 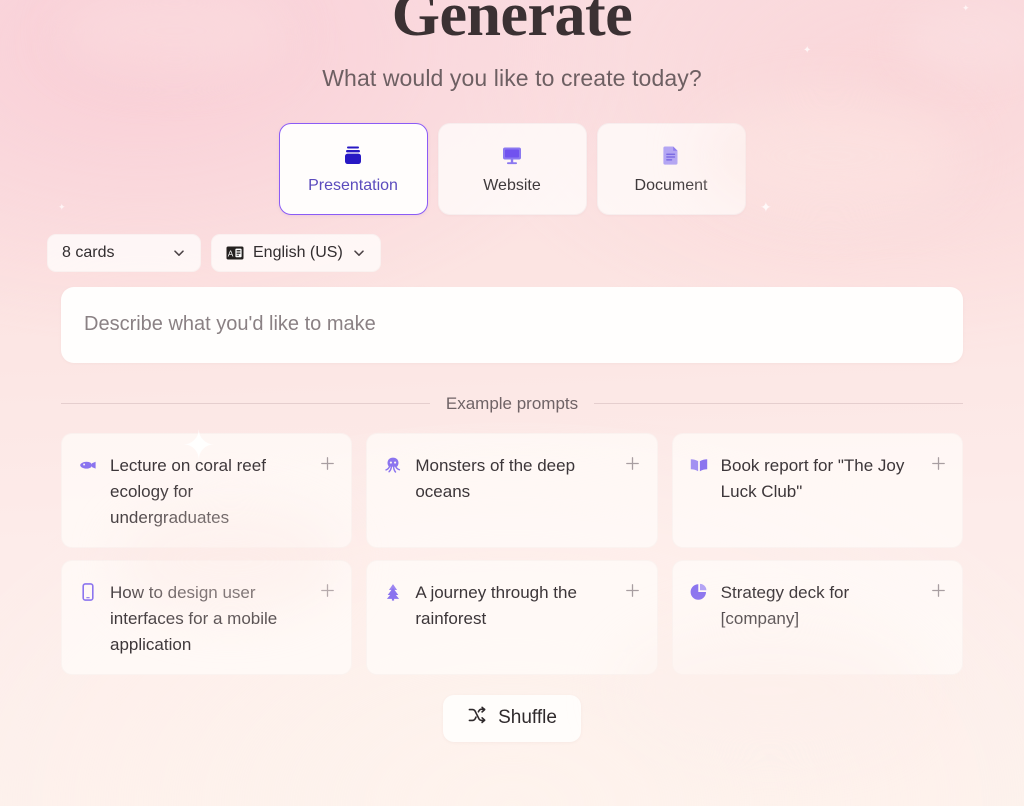 I want to click on example-prompt-text: Book report for "The Joy Luck Club", so click(x=812, y=478).